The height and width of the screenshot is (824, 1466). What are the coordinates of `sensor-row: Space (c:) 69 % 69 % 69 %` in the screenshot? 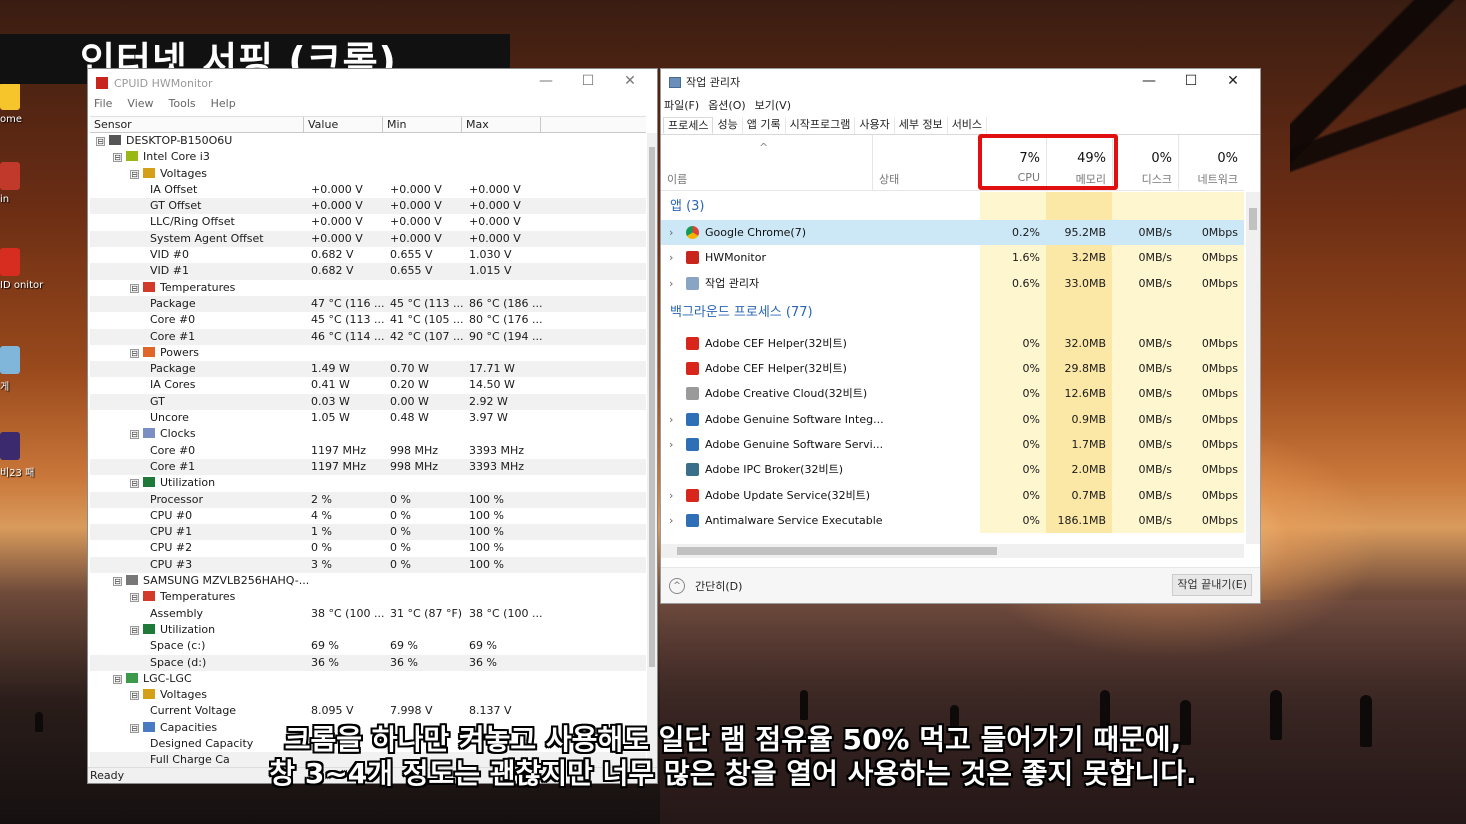 It's located at (368, 646).